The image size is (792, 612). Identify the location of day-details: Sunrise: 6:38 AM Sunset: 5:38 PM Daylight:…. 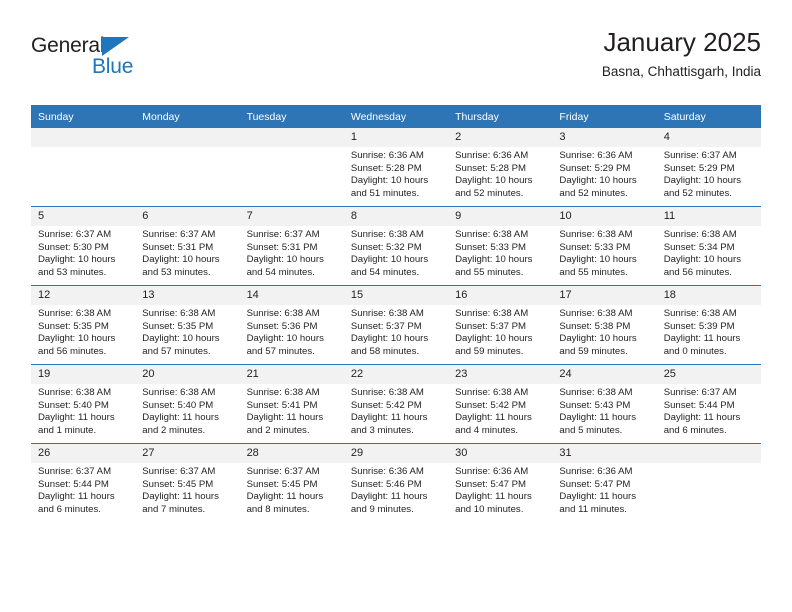
(604, 331).